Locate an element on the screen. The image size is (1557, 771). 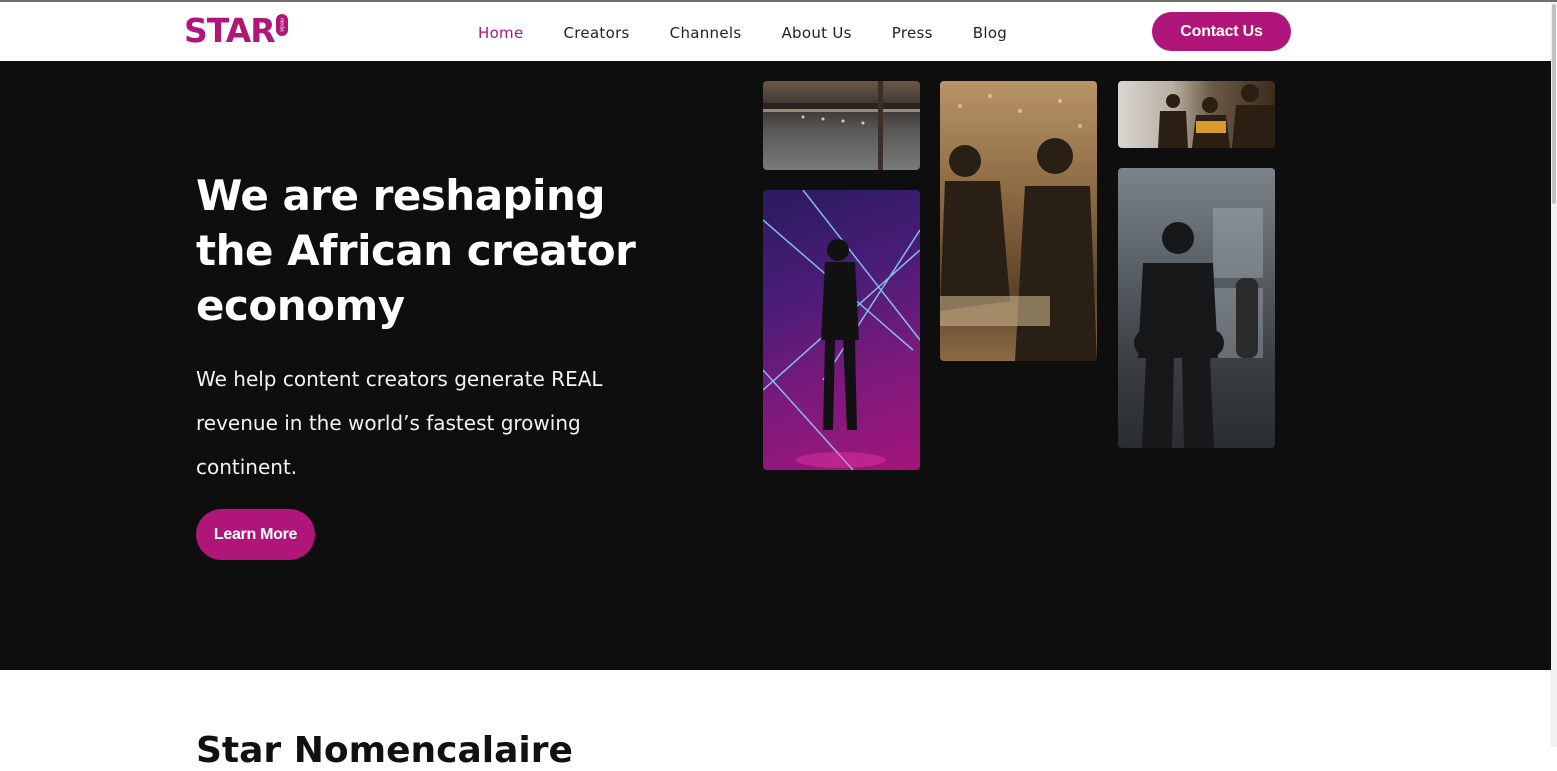
nav-item-creators: Creators is located at coordinates (597, 33).